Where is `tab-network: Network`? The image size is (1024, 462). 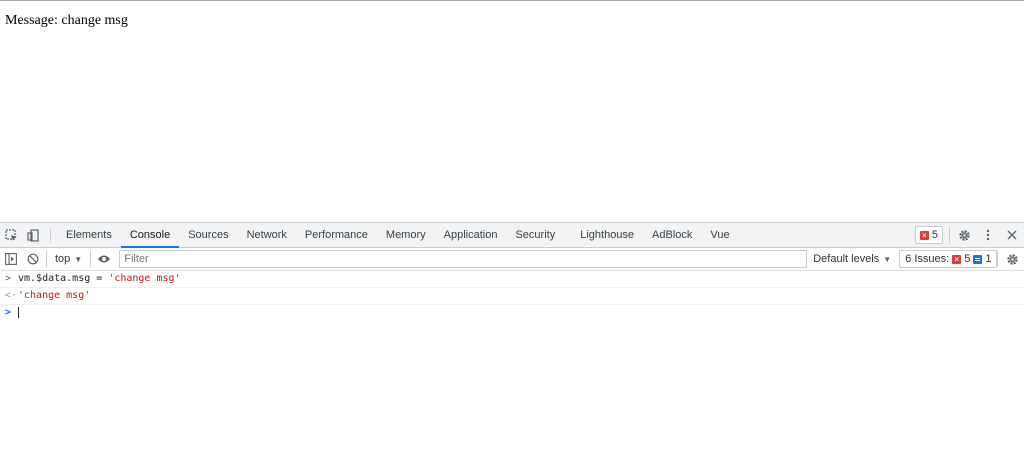
tab-network: Network is located at coordinates (267, 235).